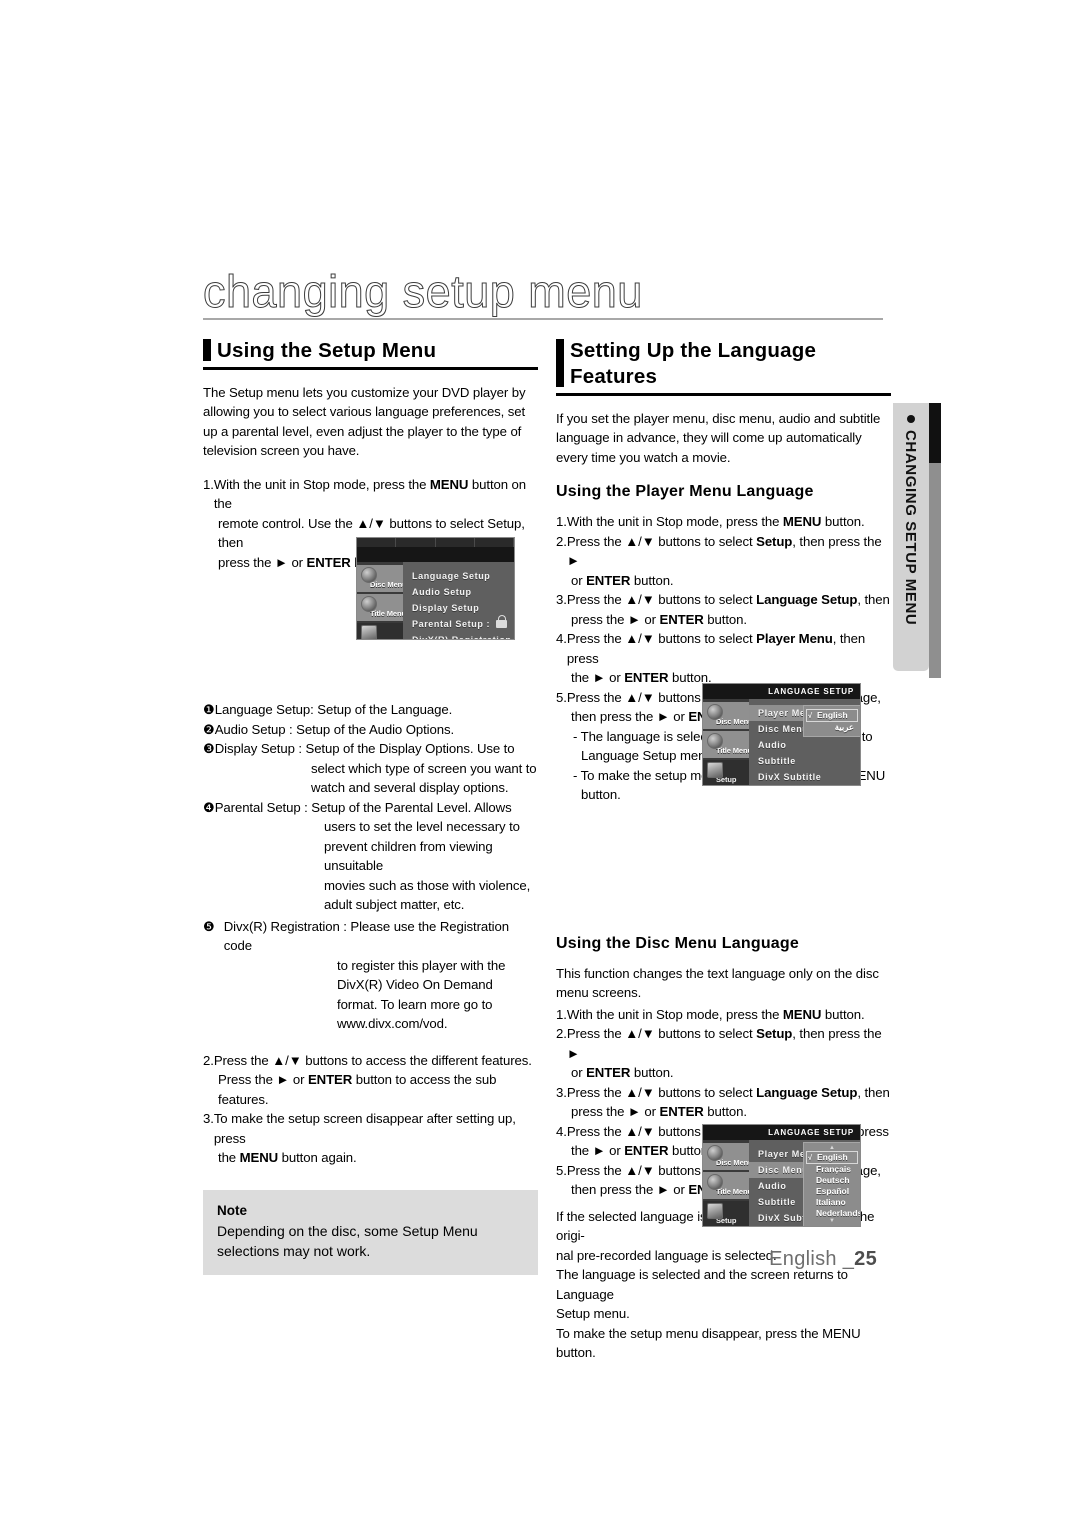 The width and height of the screenshot is (1080, 1527). I want to click on osd-menu-row-language-setup: Language Setup ►, so click(458, 576).